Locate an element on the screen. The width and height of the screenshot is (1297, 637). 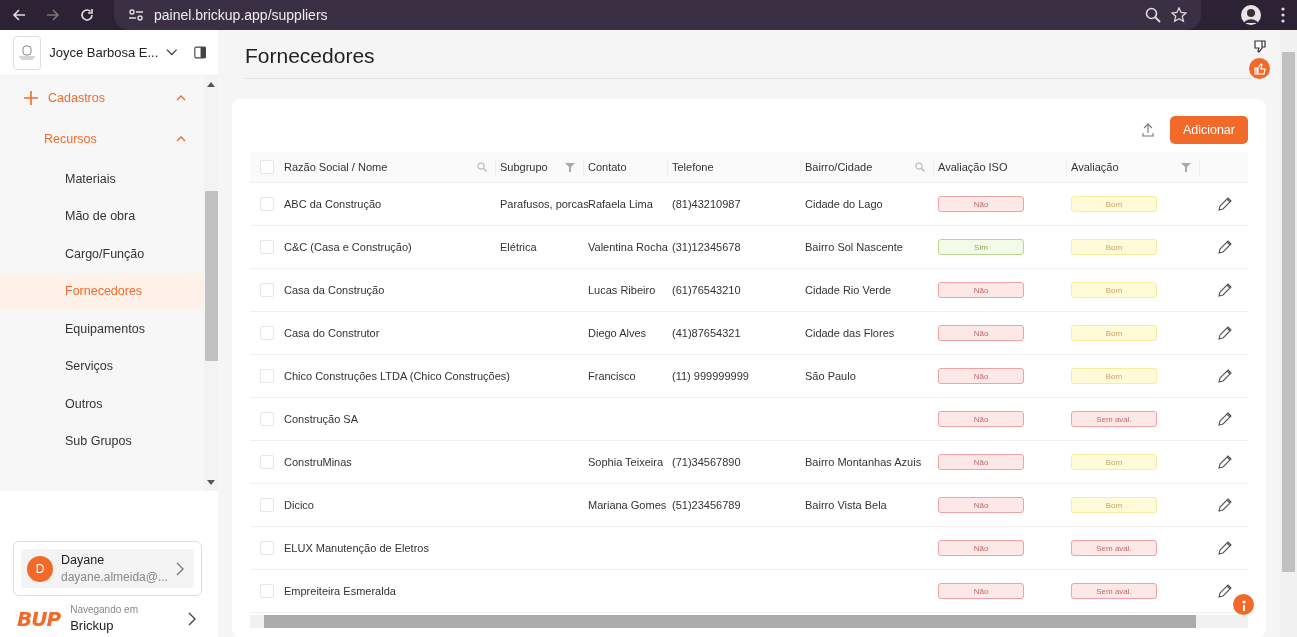
sidebar-item: Serviços is located at coordinates (102, 366).